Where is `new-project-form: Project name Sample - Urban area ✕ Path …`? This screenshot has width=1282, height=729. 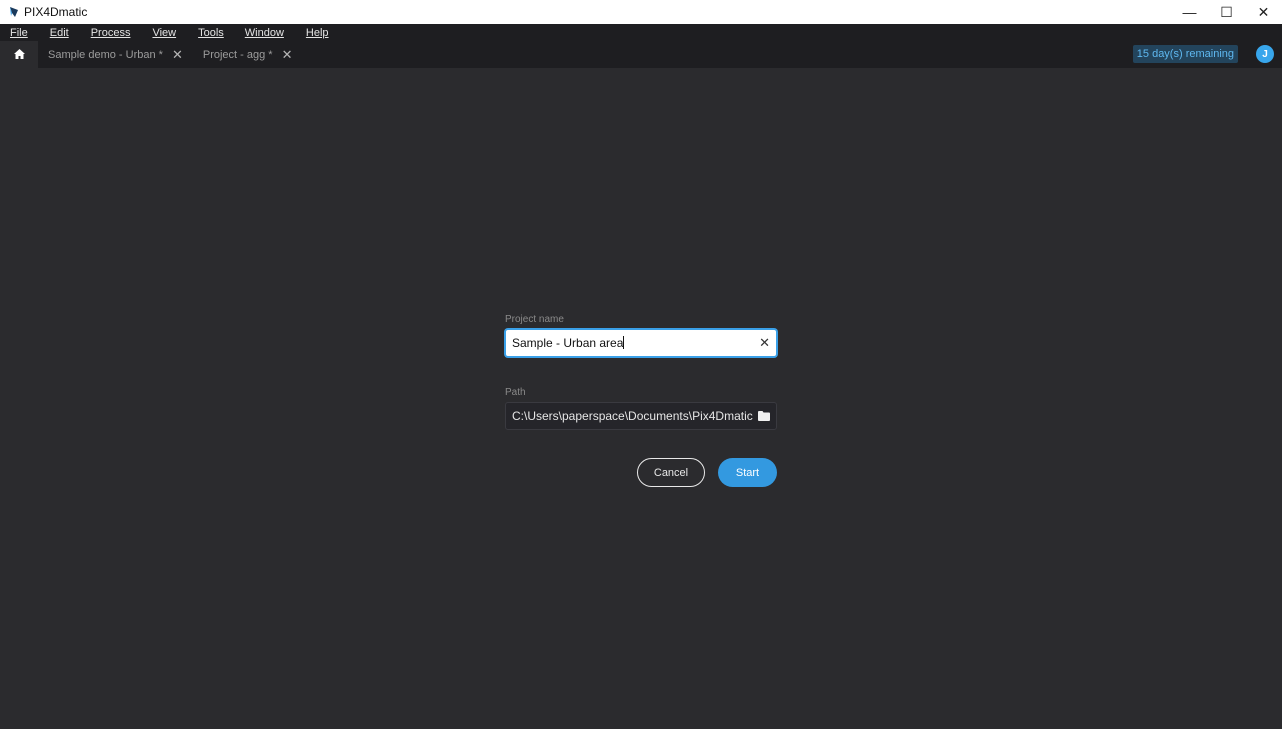 new-project-form: Project name Sample - Urban area ✕ Path … is located at coordinates (641, 400).